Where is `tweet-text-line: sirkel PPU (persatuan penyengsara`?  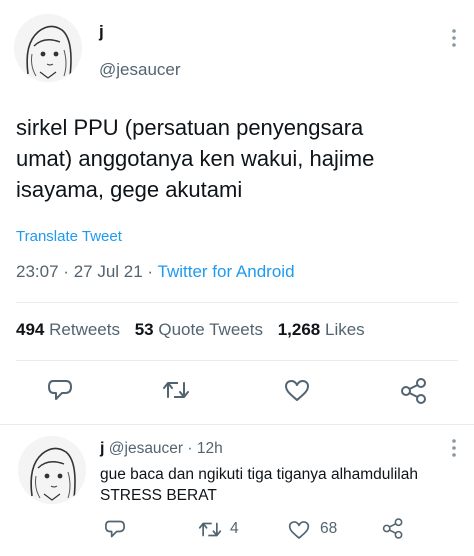 tweet-text-line: sirkel PPU (persatuan penyengsara is located at coordinates (190, 127).